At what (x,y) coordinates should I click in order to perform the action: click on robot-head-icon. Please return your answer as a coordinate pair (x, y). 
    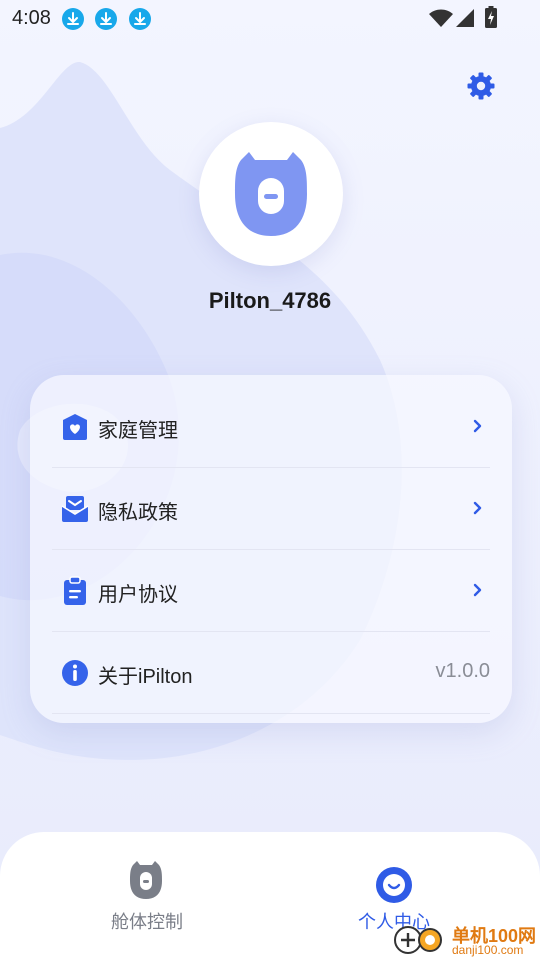
    Looking at the image, I should click on (146, 880).